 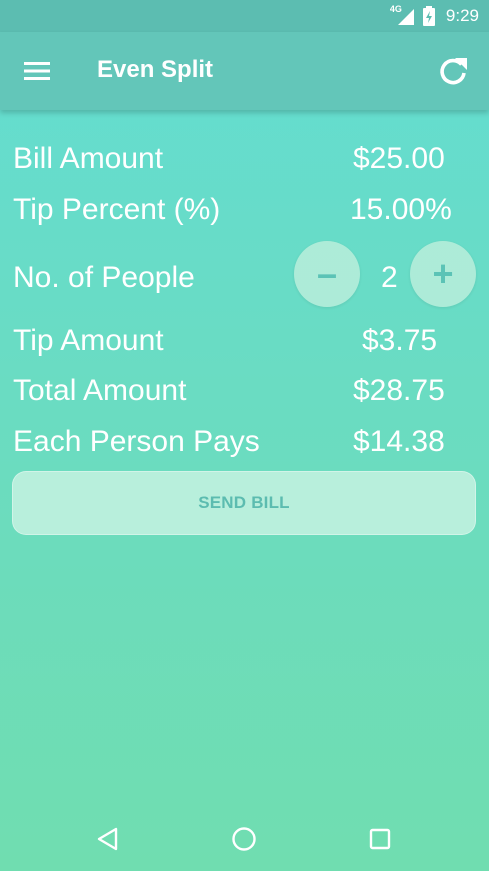 I want to click on tip-percent-value: 15.00%, so click(x=401, y=210).